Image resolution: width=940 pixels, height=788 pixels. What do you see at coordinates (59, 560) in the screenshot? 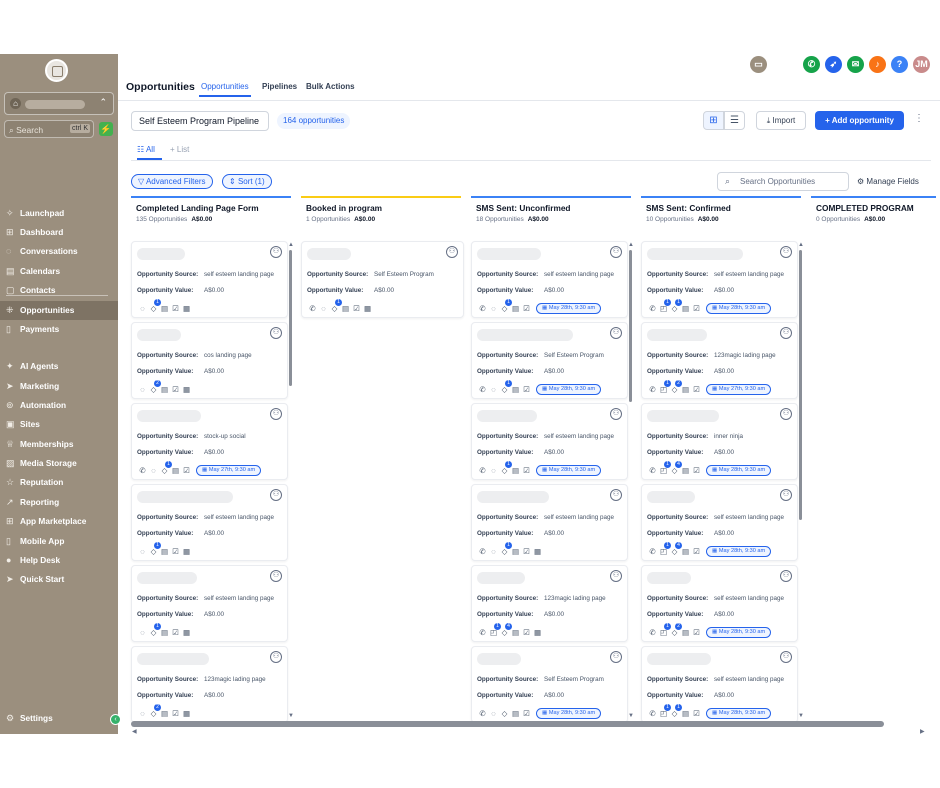
I see `sidebar-item-help-desk: ● Help Desk` at bounding box center [59, 560].